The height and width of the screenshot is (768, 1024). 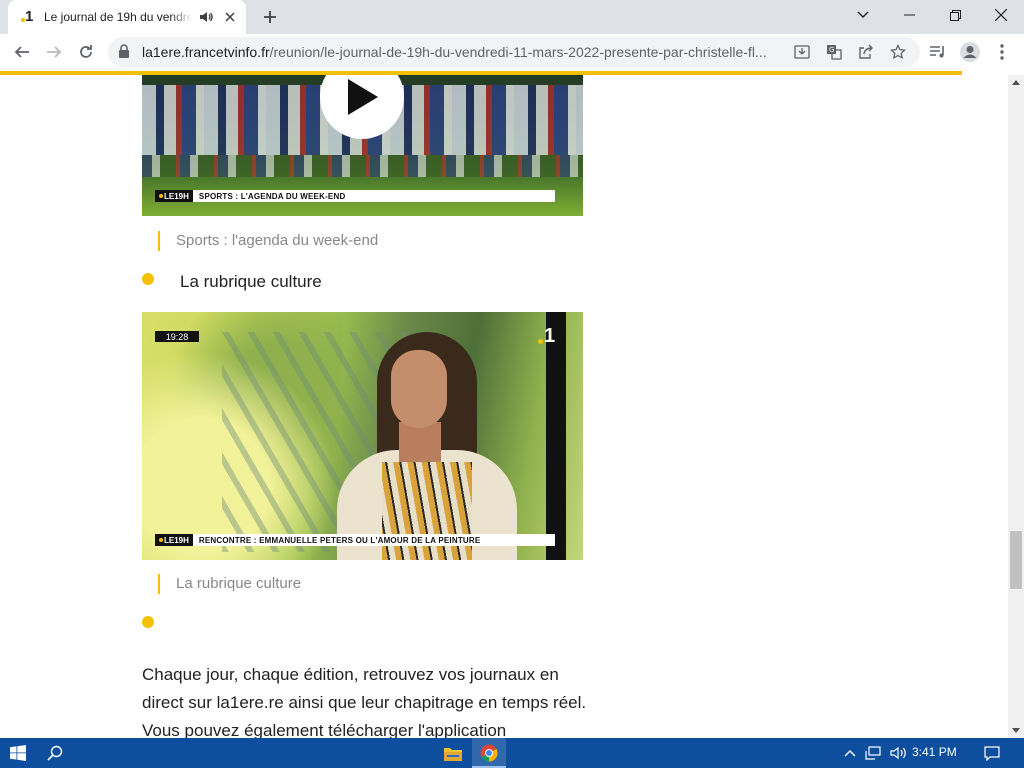 I want to click on menu-kebab-icon, so click(x=1002, y=52).